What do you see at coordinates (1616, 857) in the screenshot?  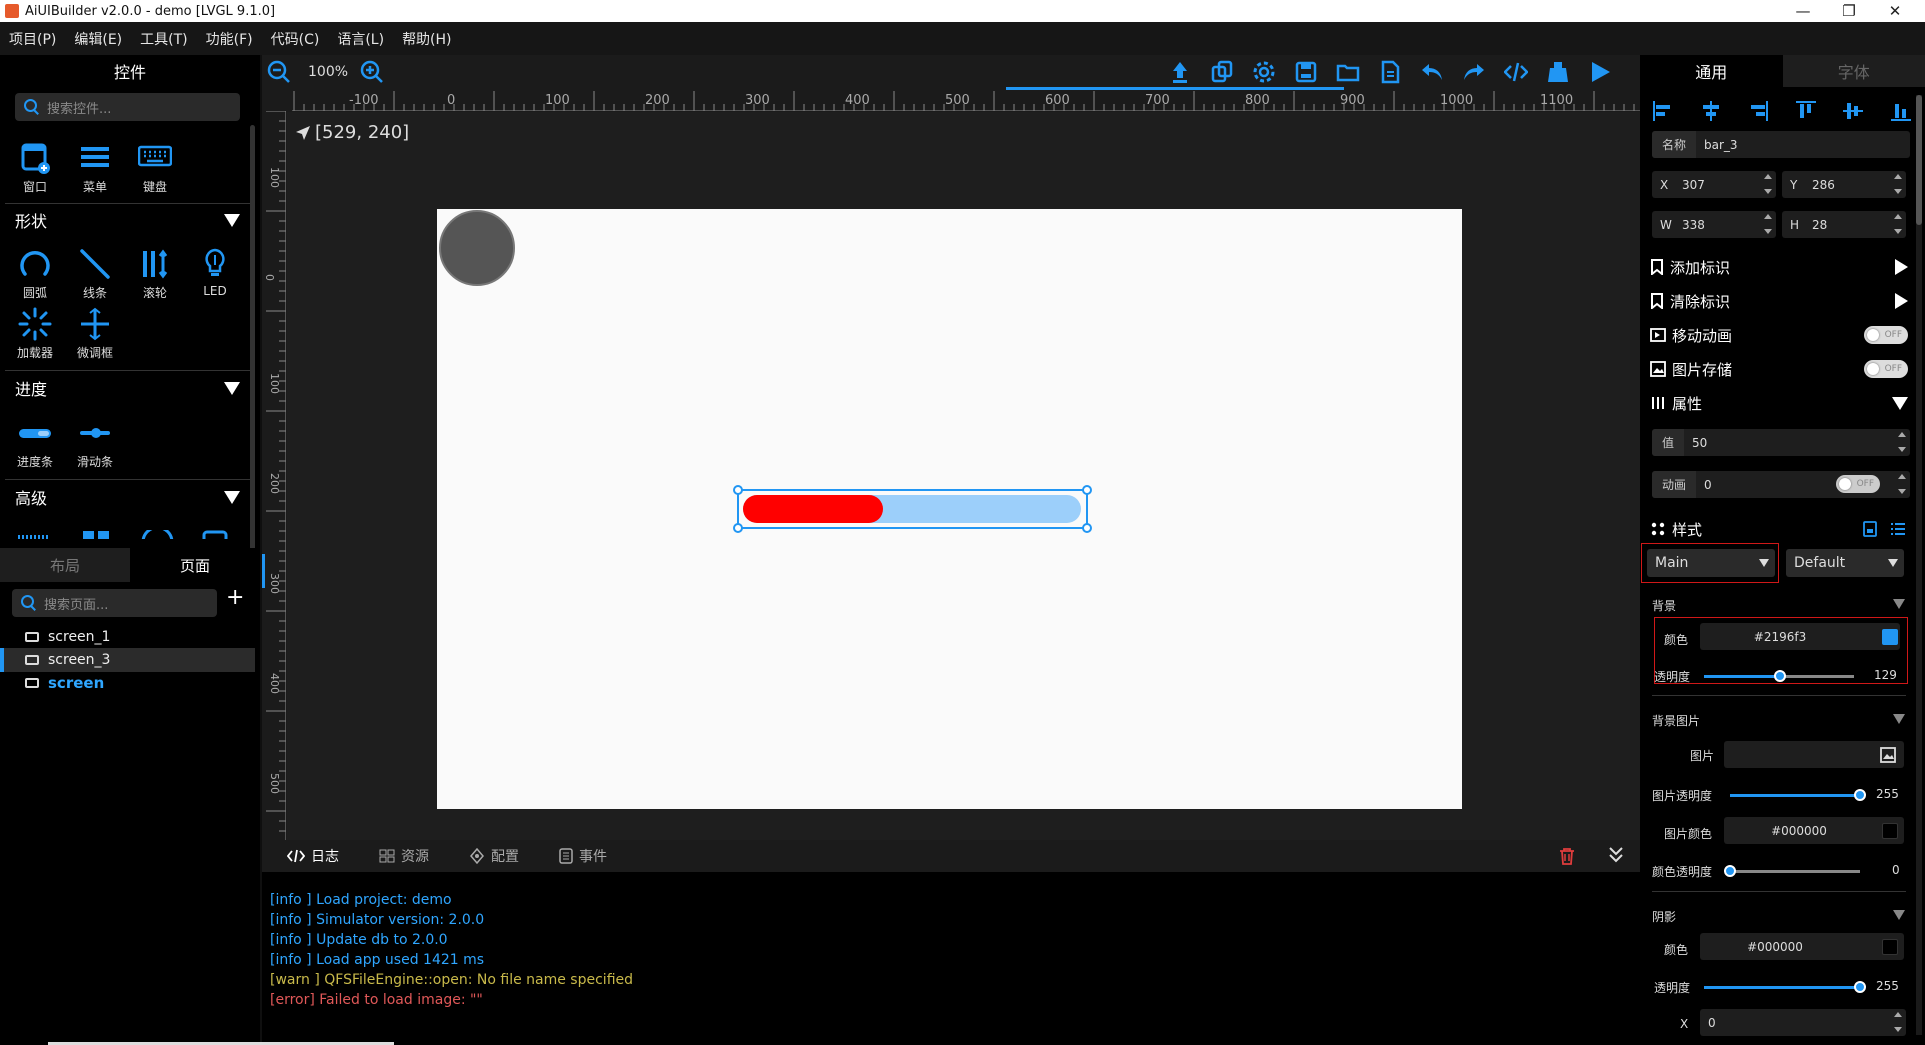 I see `collapse-panel-chevron-icon` at bounding box center [1616, 857].